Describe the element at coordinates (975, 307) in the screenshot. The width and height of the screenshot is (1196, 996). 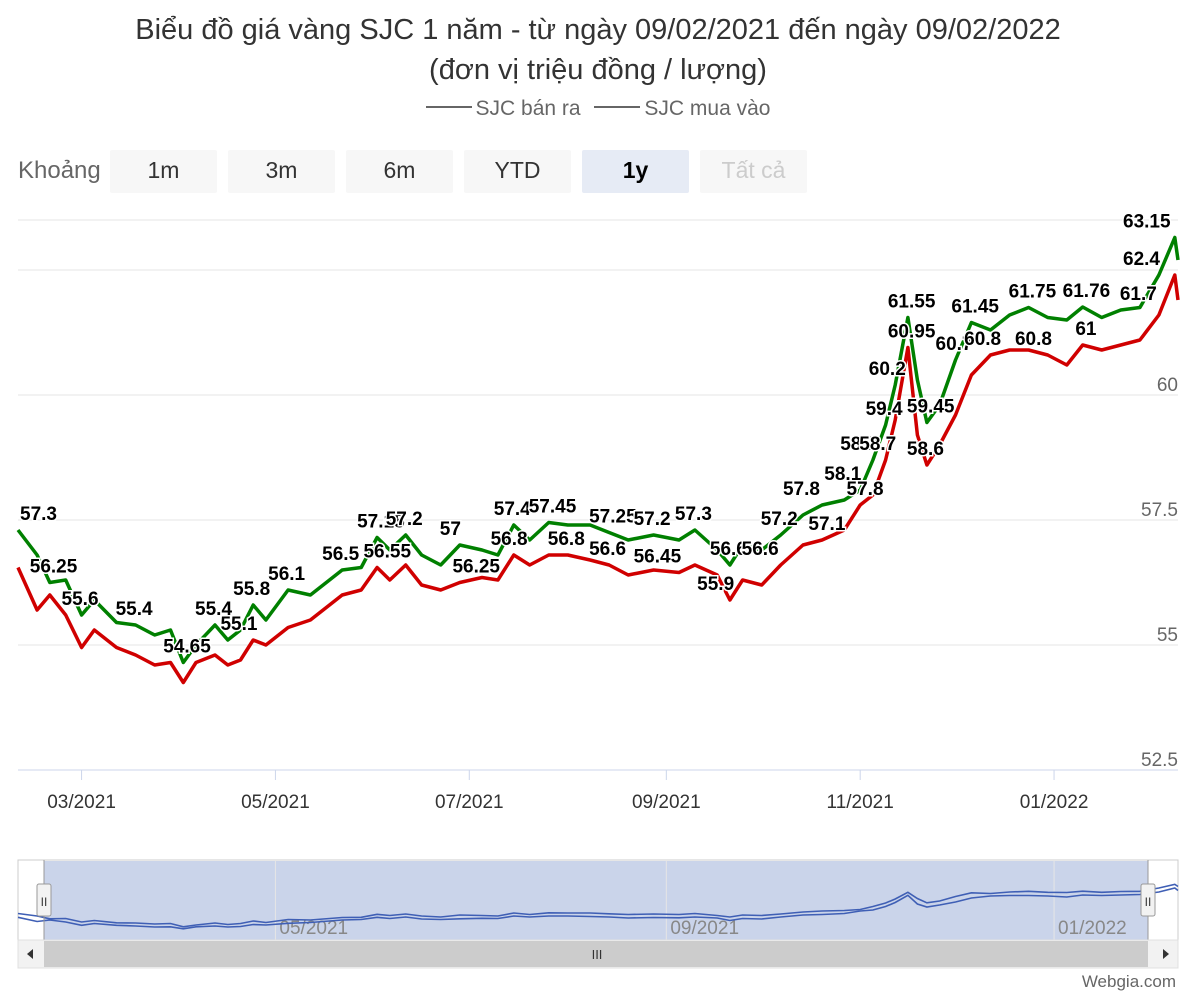
I see `data-label-41: 61.45` at that location.